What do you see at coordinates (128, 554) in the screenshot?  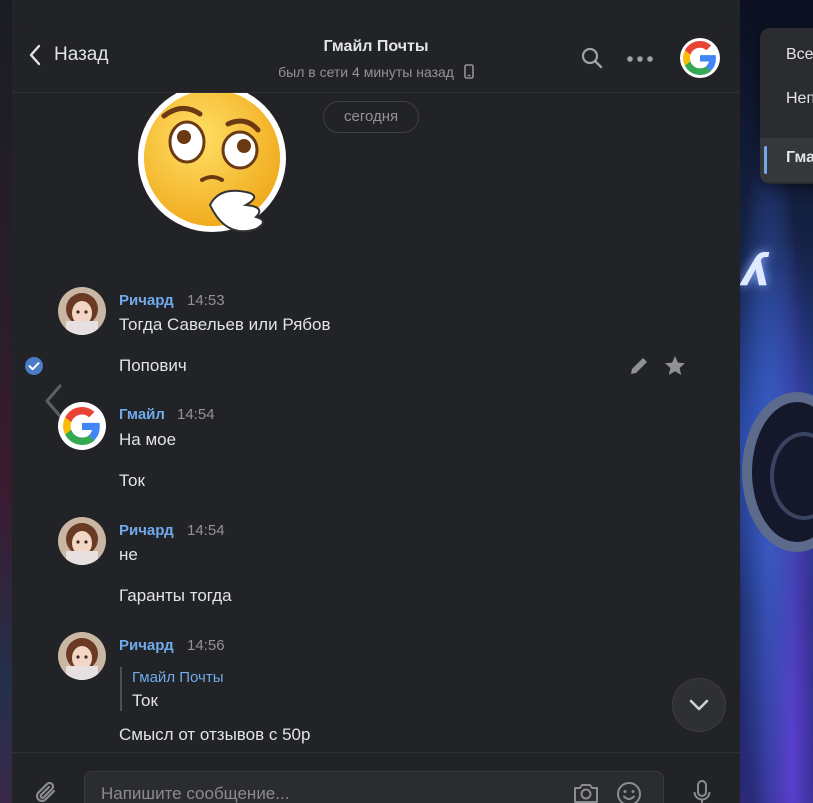 I see `message-text: не` at bounding box center [128, 554].